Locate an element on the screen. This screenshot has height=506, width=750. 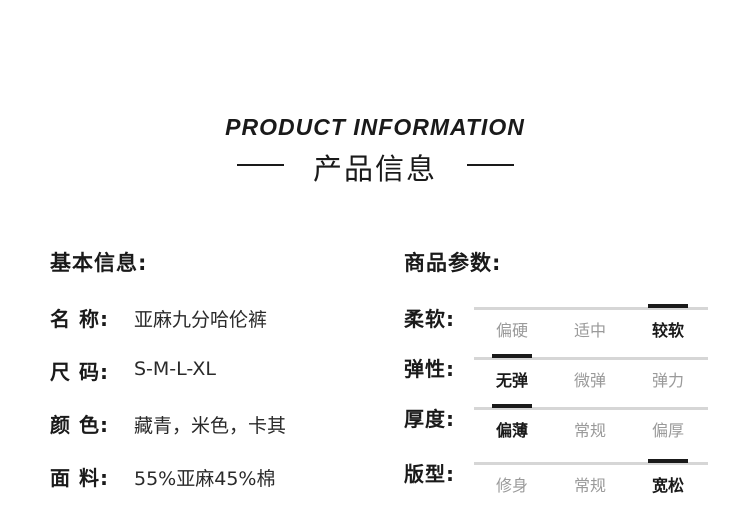
title-chinese-row: 产品信息 is located at coordinates (375, 166).